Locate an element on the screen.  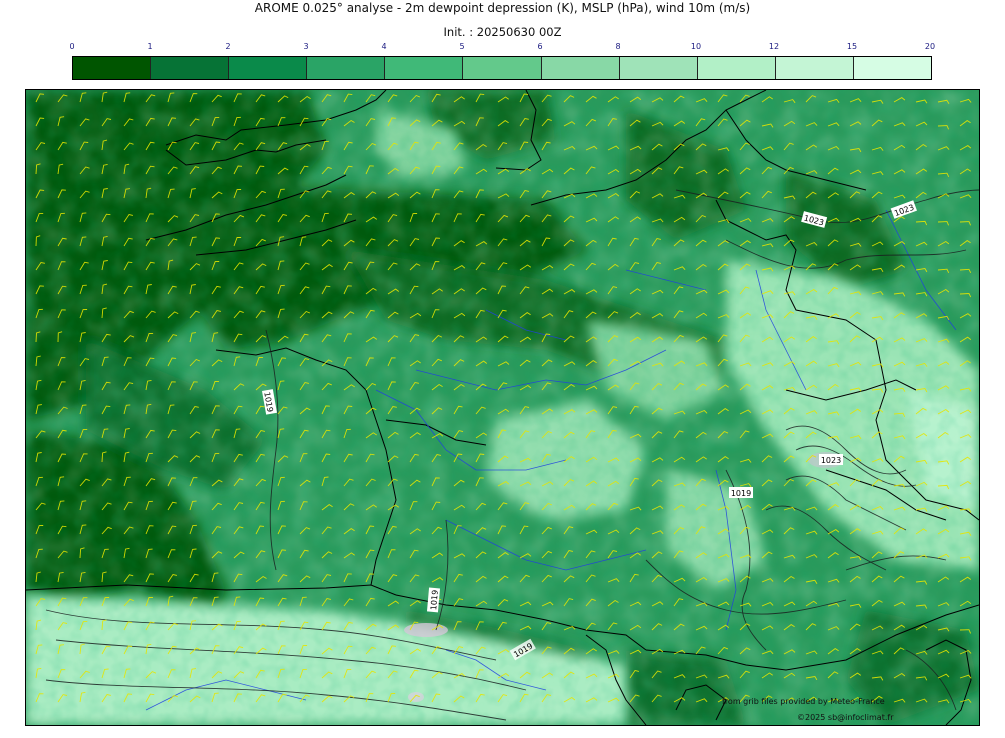
colorbar-tick: 6 is located at coordinates (540, 46).